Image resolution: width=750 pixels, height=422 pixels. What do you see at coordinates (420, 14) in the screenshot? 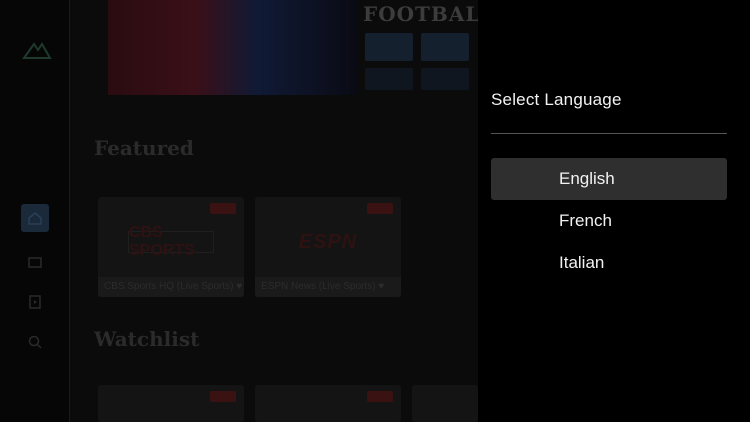
I see `hero-title: FOOTBALL T` at bounding box center [420, 14].